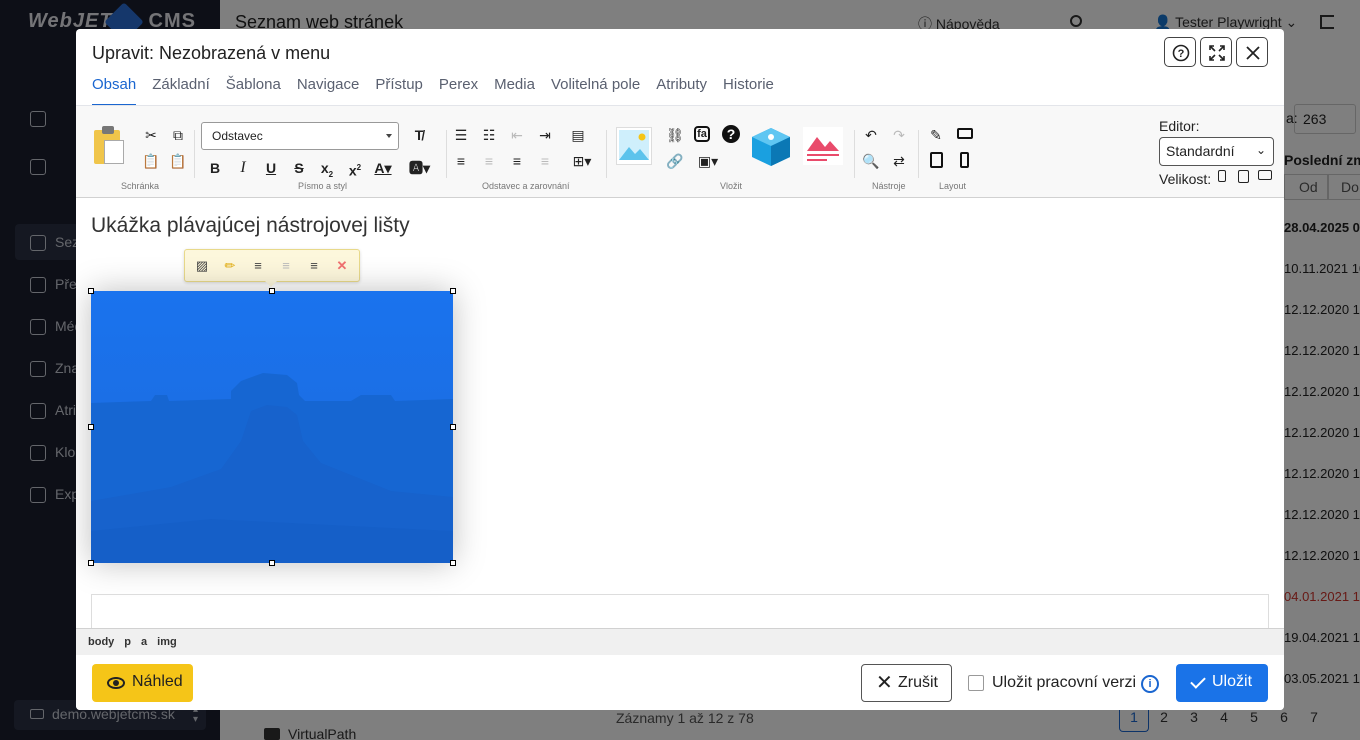 Image resolution: width=1360 pixels, height=740 pixels. What do you see at coordinates (299, 168) in the screenshot?
I see `strikethrough-icon: S` at bounding box center [299, 168].